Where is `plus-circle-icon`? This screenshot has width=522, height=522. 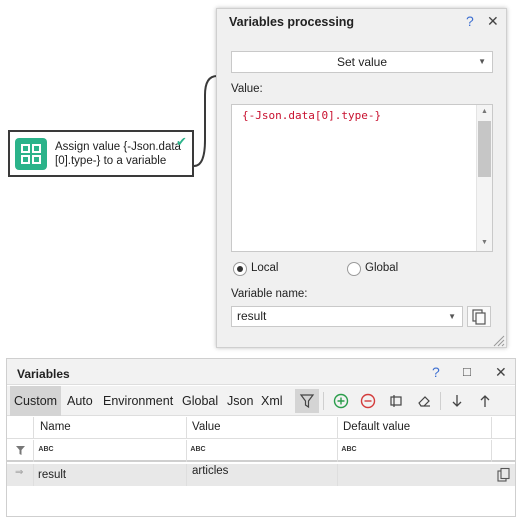 plus-circle-icon is located at coordinates (341, 401).